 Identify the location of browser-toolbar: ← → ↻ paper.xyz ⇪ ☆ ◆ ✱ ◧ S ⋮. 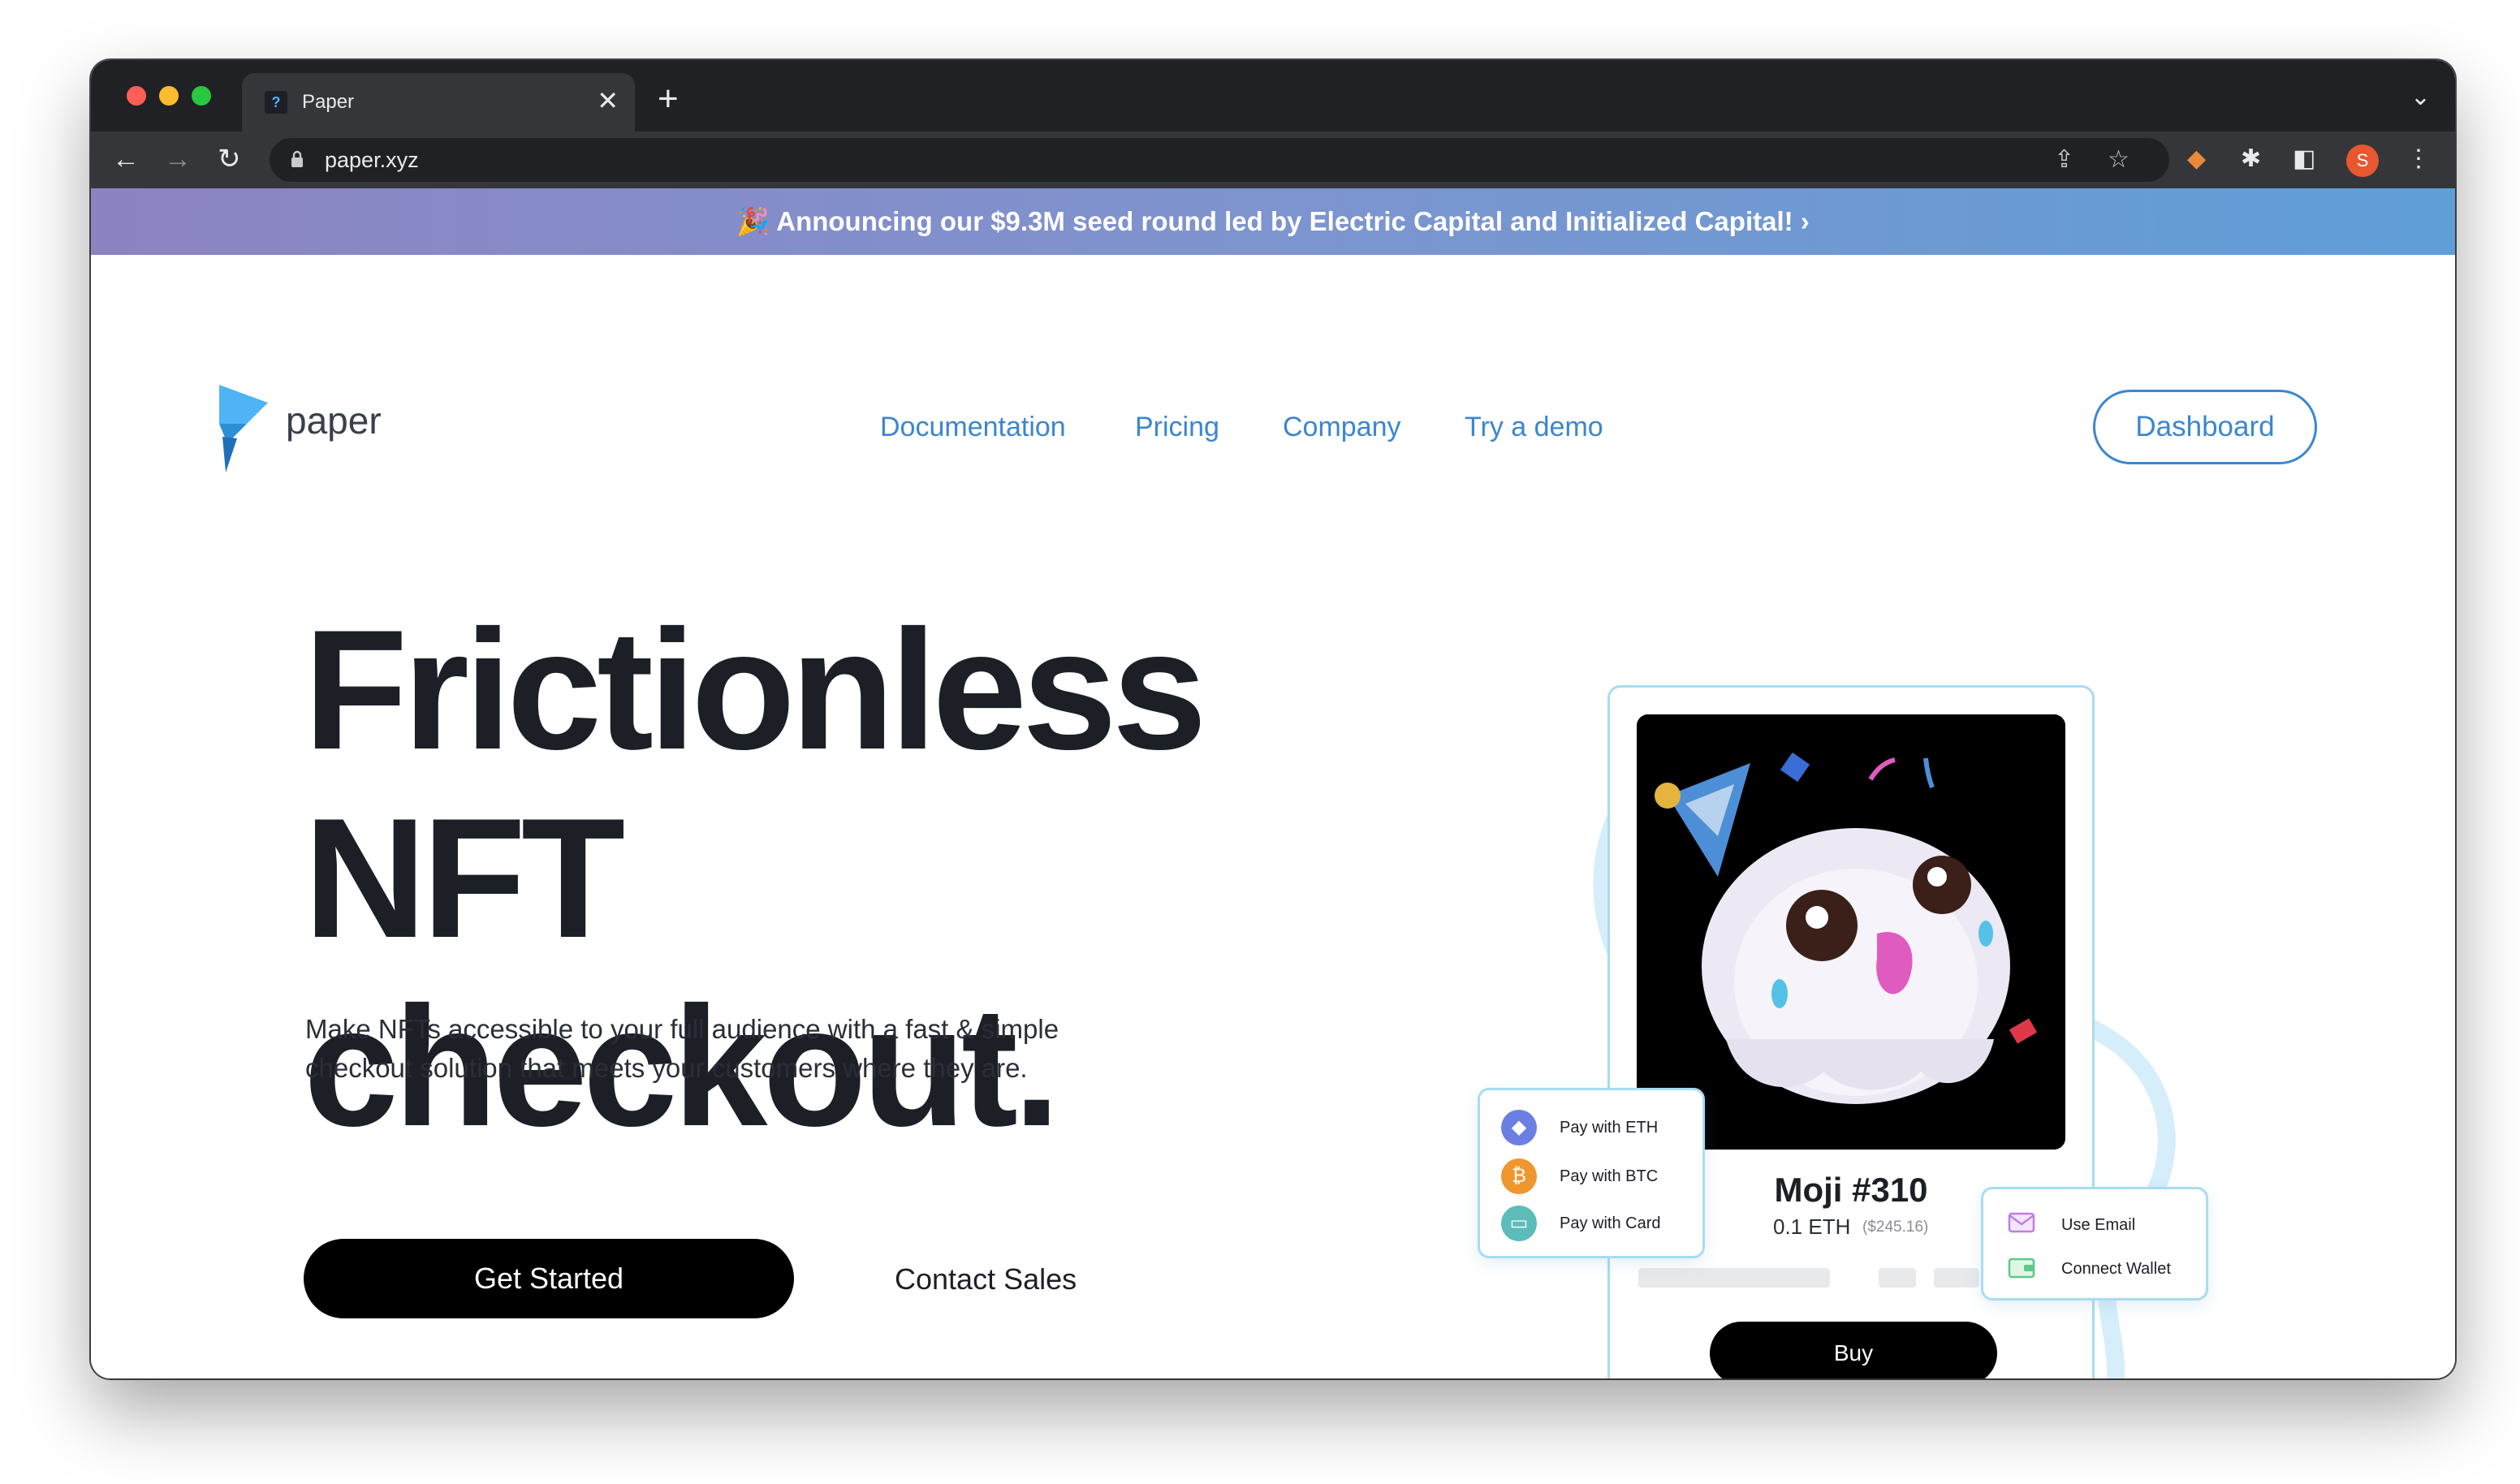
(1273, 160).